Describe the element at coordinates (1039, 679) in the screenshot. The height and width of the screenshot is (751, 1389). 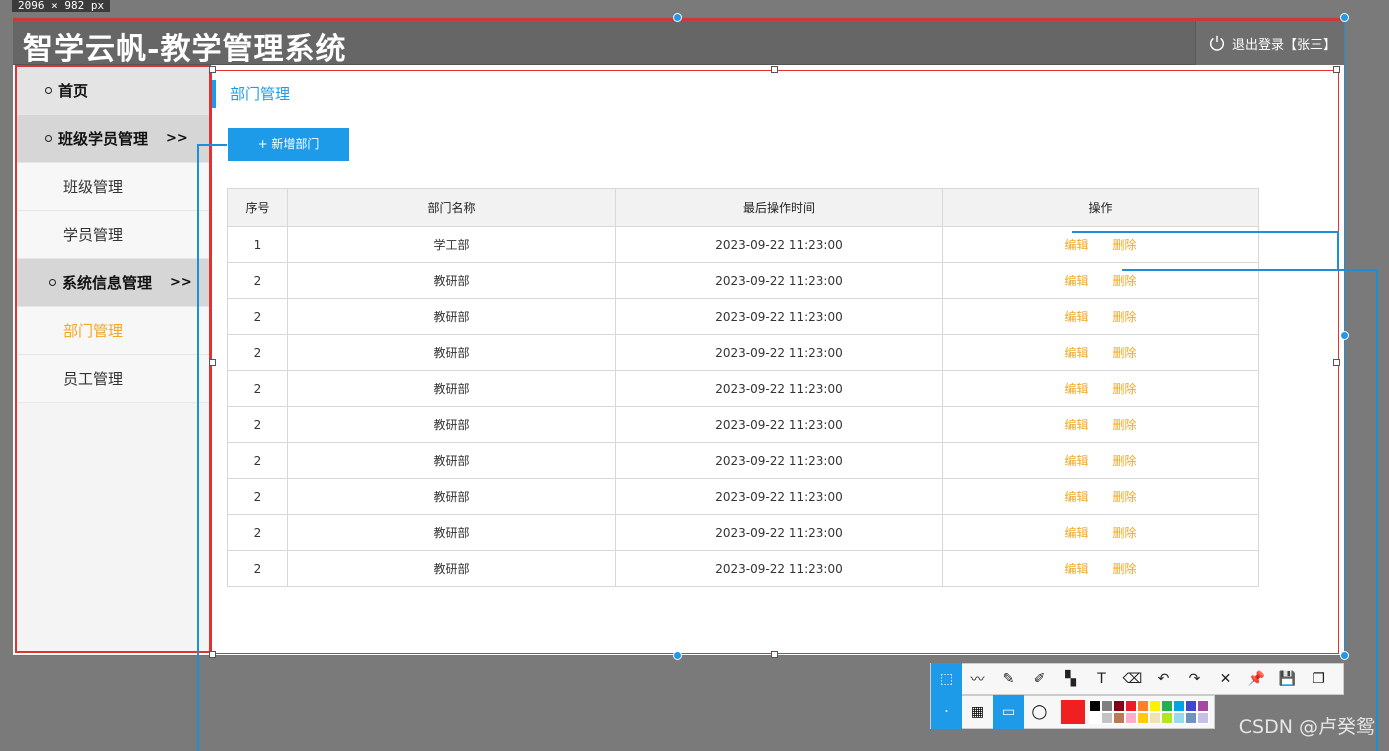
I see `highlighter-icon: ✐` at that location.